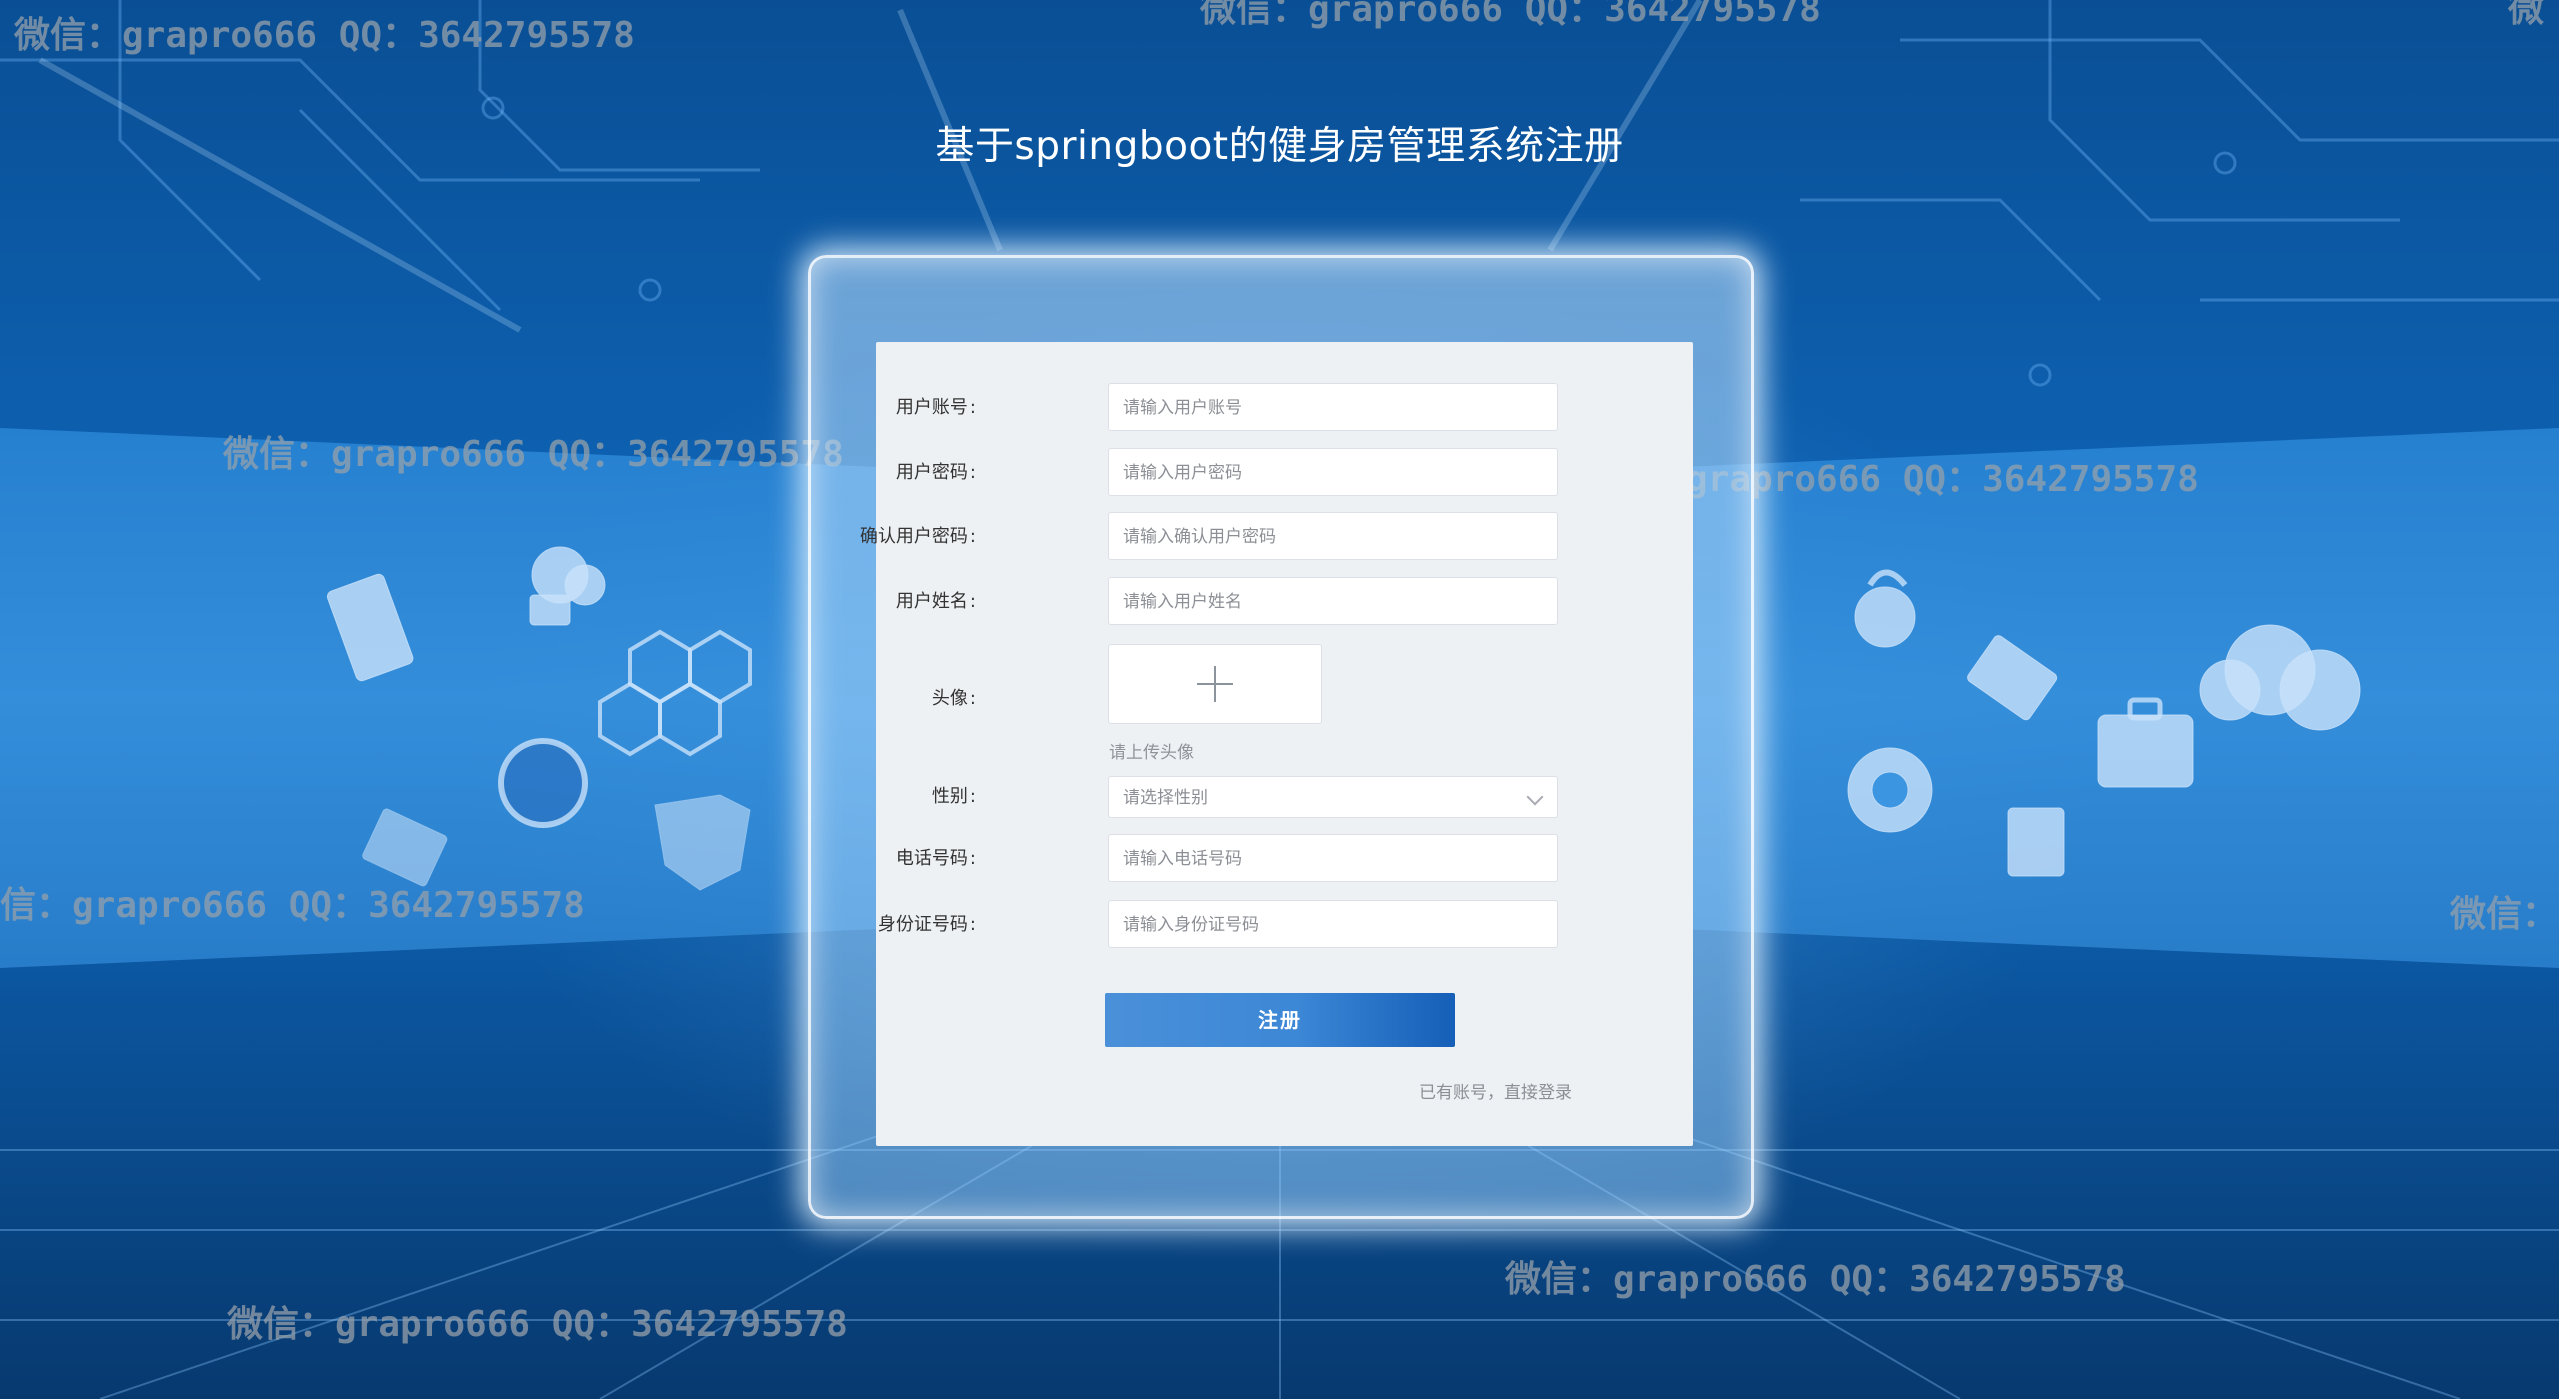 This screenshot has height=1399, width=2559. I want to click on placeholder: 请输入确认用户密码, so click(1199, 537).